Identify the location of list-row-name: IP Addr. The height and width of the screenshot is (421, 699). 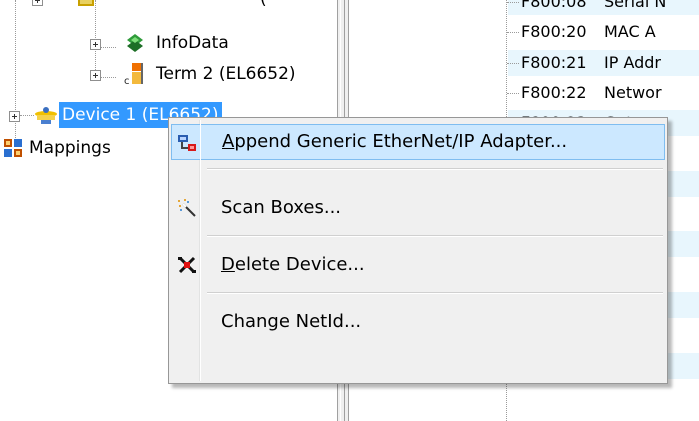
(633, 62).